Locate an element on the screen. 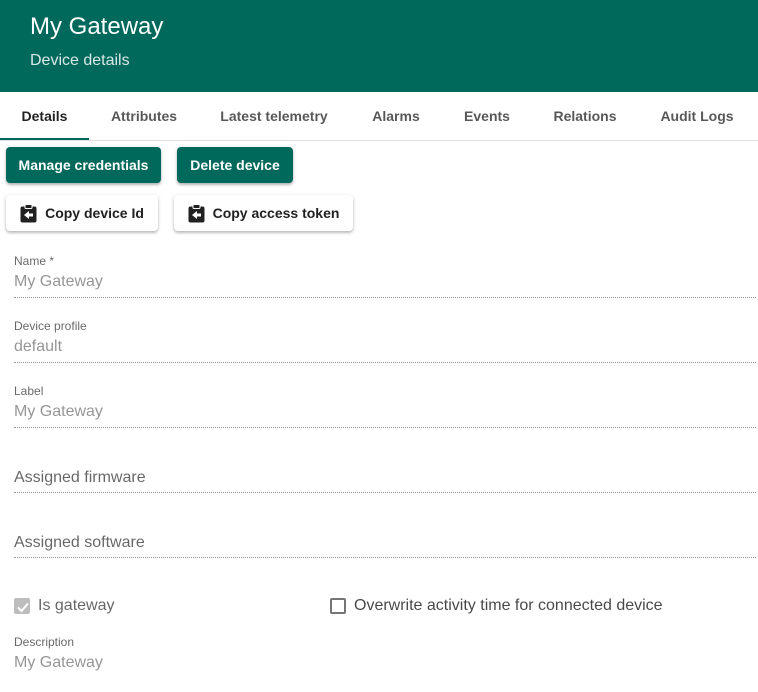 This screenshot has height=692, width=758. page-header: My Gateway Device details is located at coordinates (379, 46).